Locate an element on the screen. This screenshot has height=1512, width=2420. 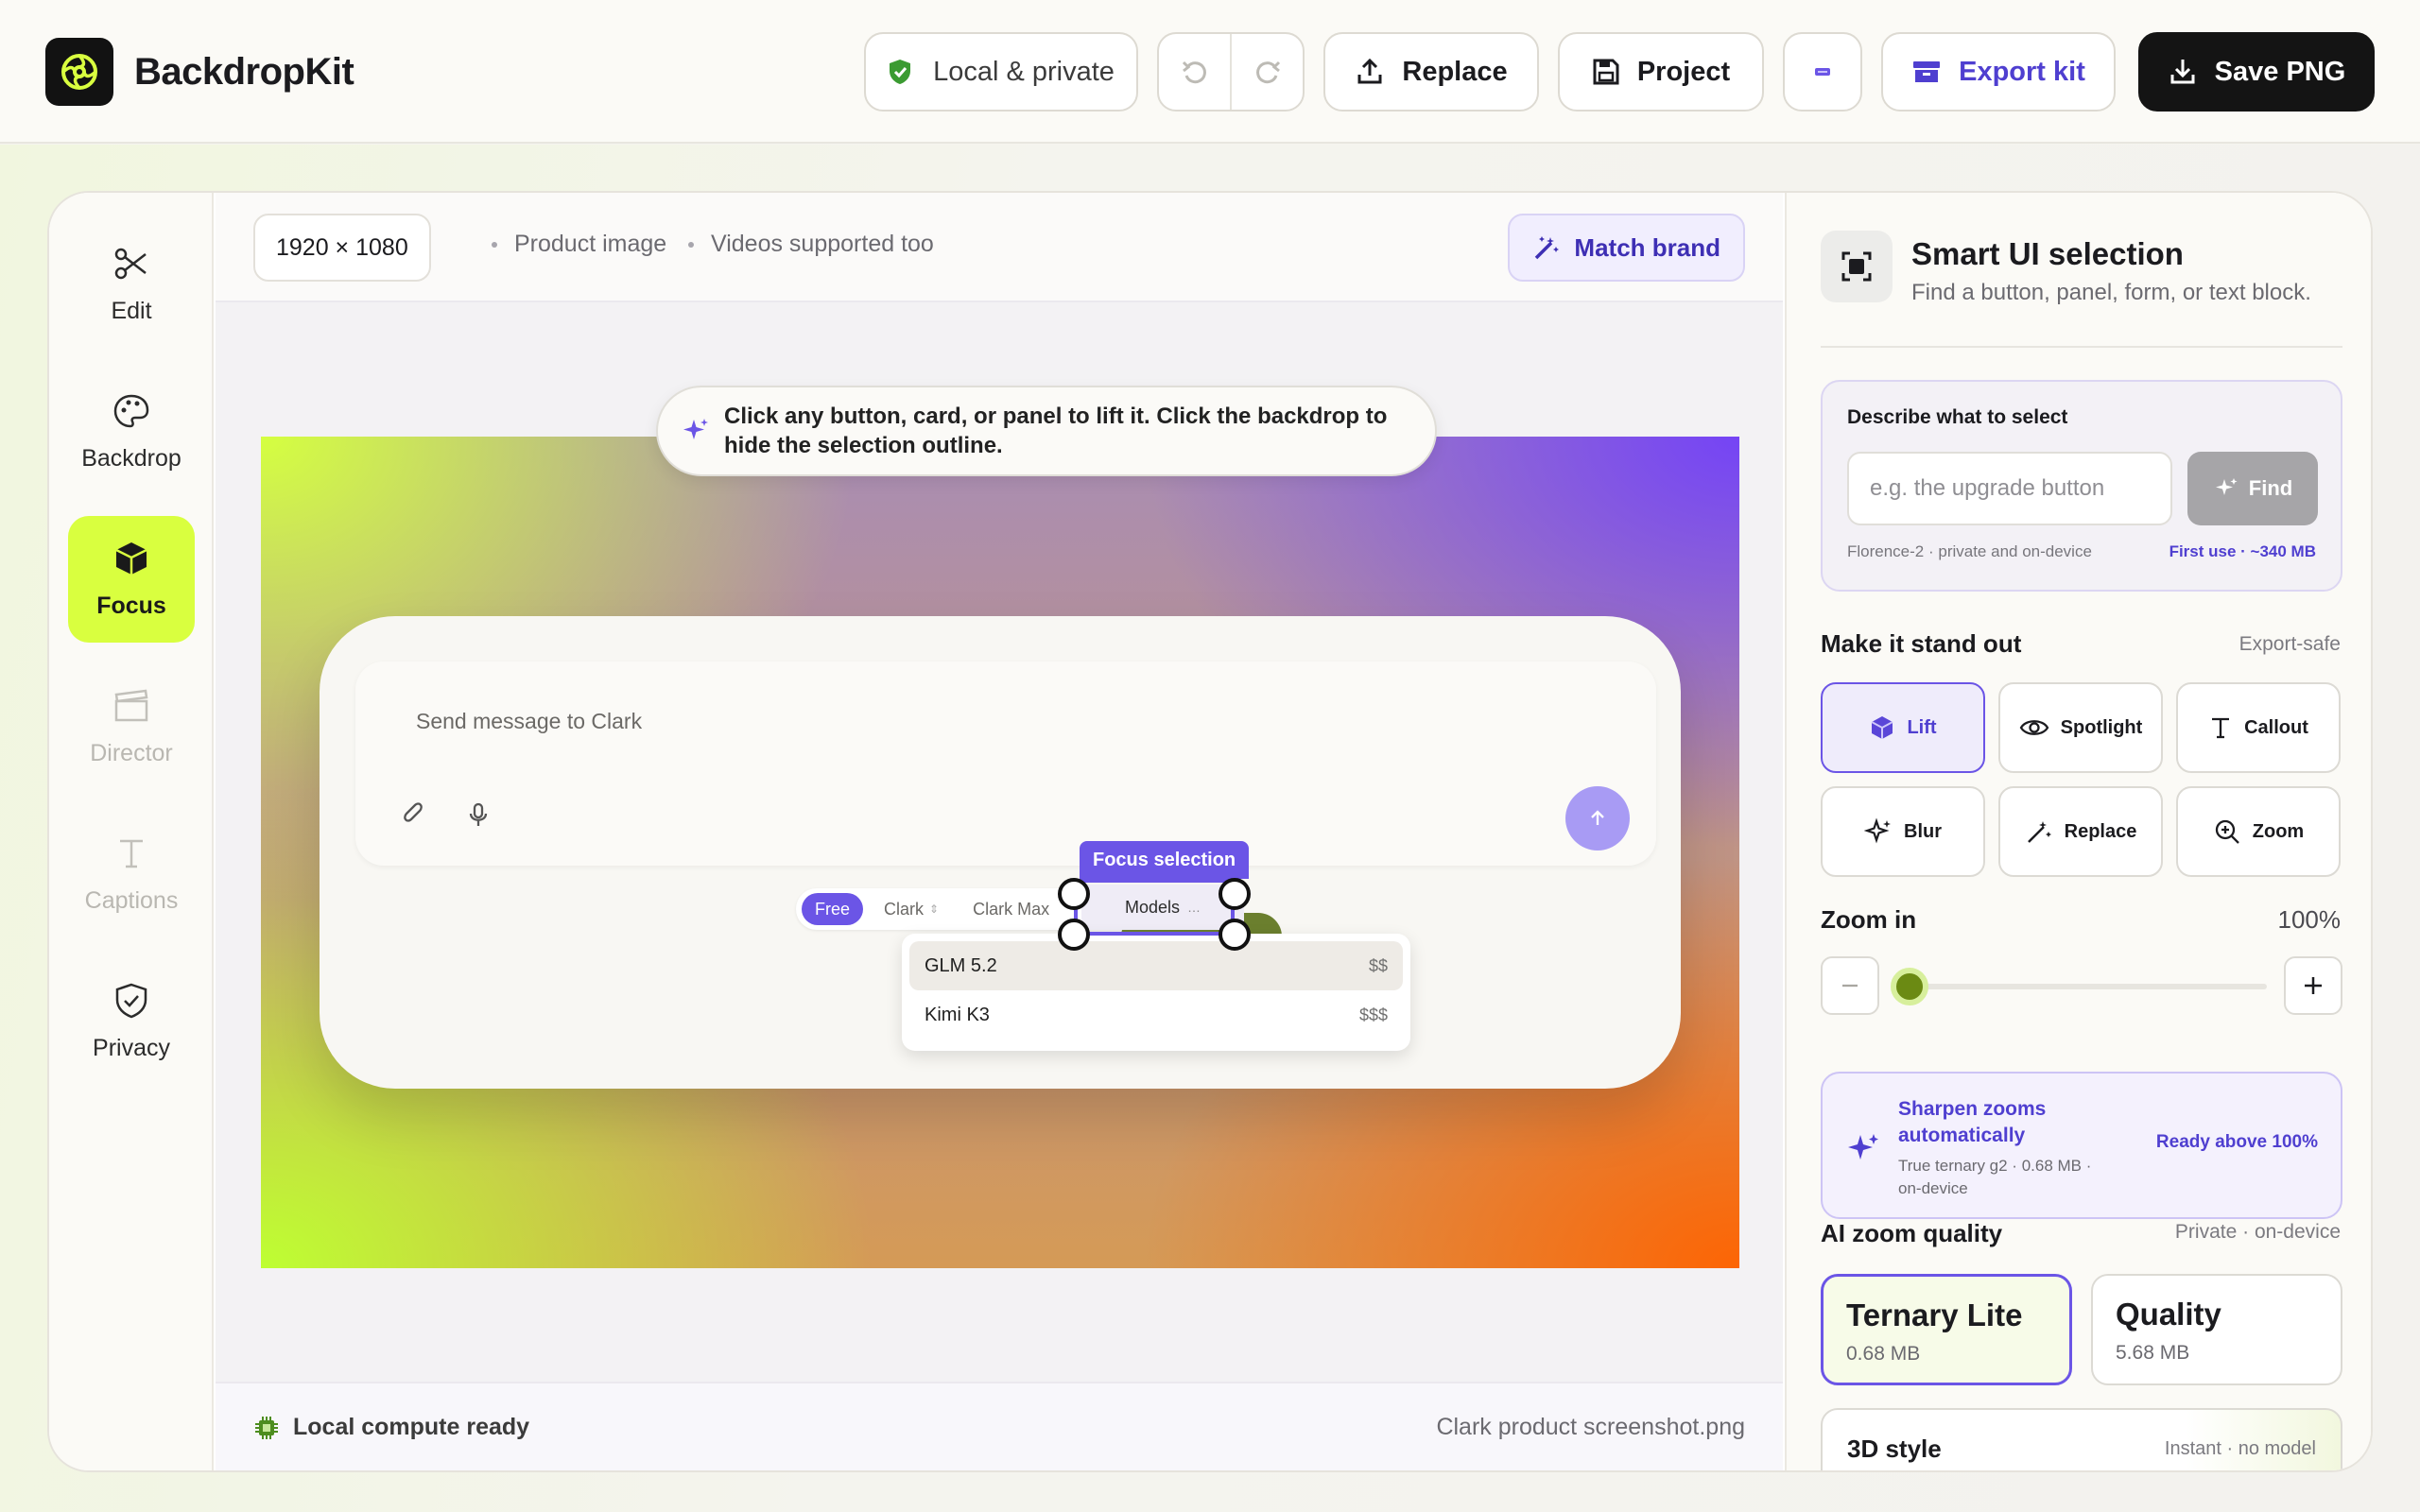
rail-item-director: Director is located at coordinates (131, 726).